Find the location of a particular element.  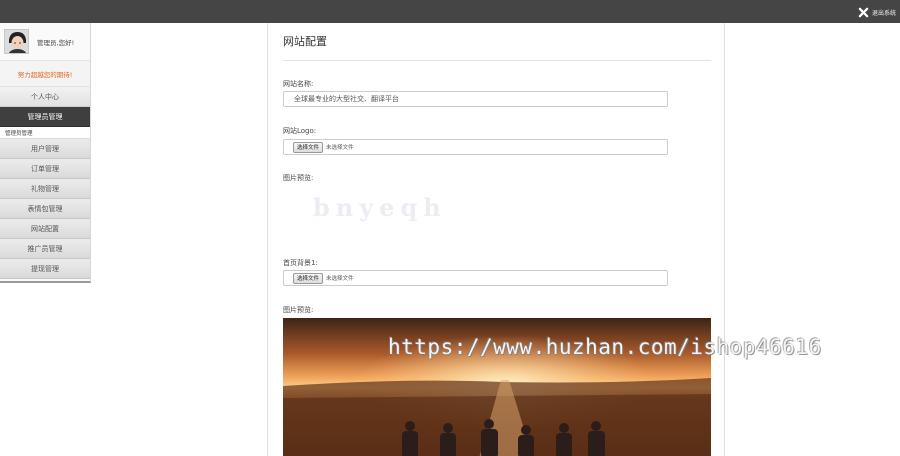

page-title: 网站配置 is located at coordinates (305, 41).